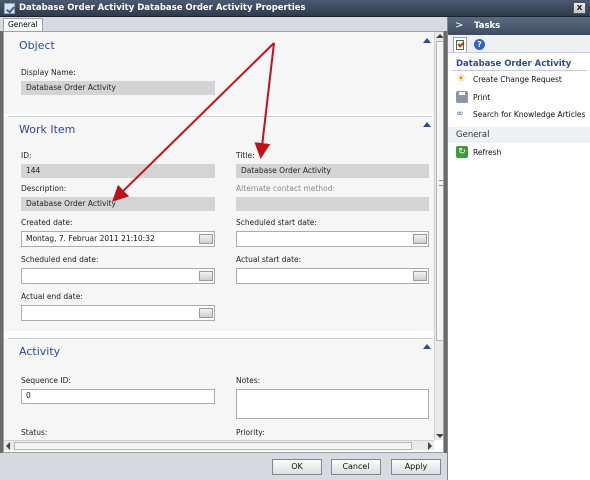 The image size is (590, 480). I want to click on display-name-field: Database Order Activity, so click(118, 88).